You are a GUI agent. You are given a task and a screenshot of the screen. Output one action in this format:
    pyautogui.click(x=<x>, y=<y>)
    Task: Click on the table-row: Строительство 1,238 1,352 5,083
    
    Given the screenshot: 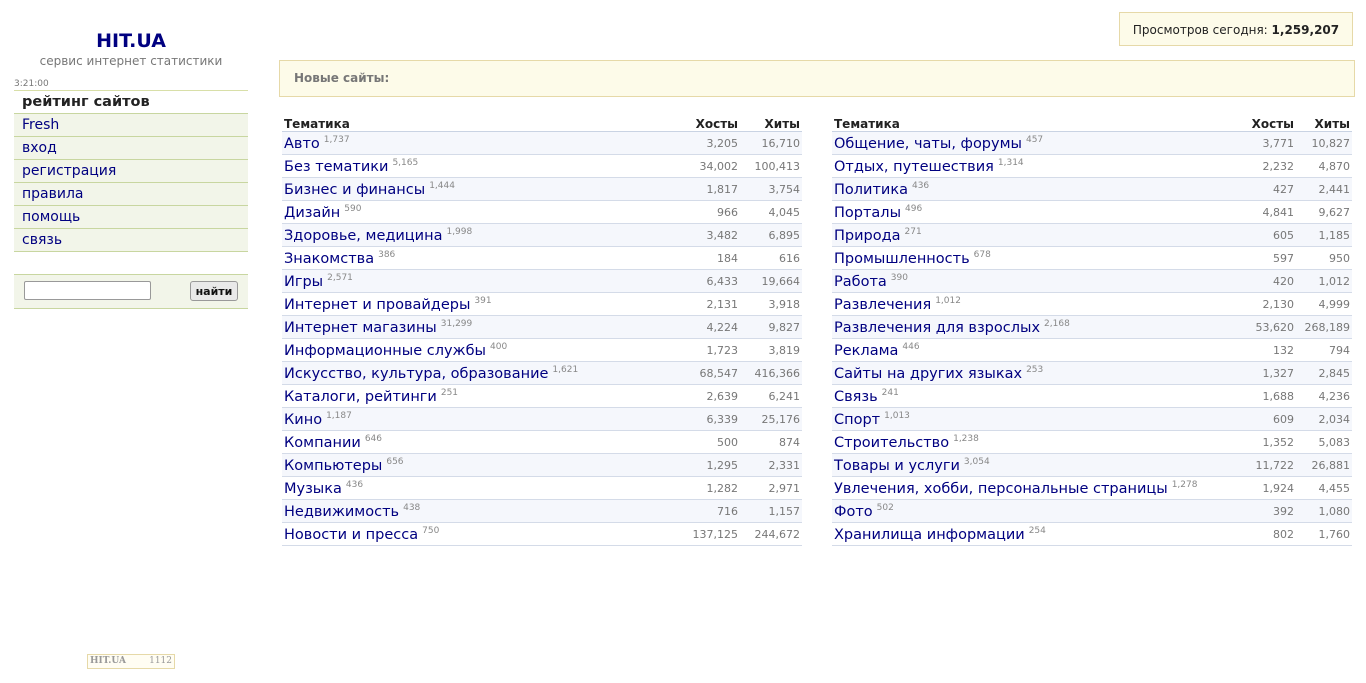 What is the action you would take?
    pyautogui.click(x=1092, y=442)
    